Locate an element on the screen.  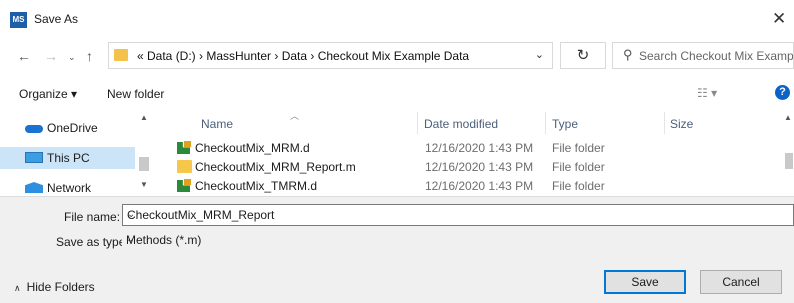
computer-icon is located at coordinates (34, 157).